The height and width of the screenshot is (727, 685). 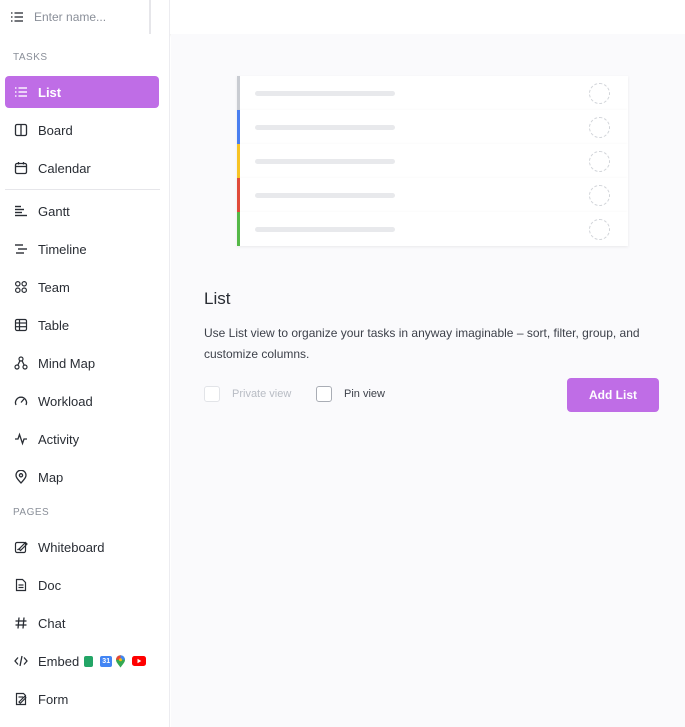 I want to click on google-calendar-icon: 31, so click(x=106, y=661).